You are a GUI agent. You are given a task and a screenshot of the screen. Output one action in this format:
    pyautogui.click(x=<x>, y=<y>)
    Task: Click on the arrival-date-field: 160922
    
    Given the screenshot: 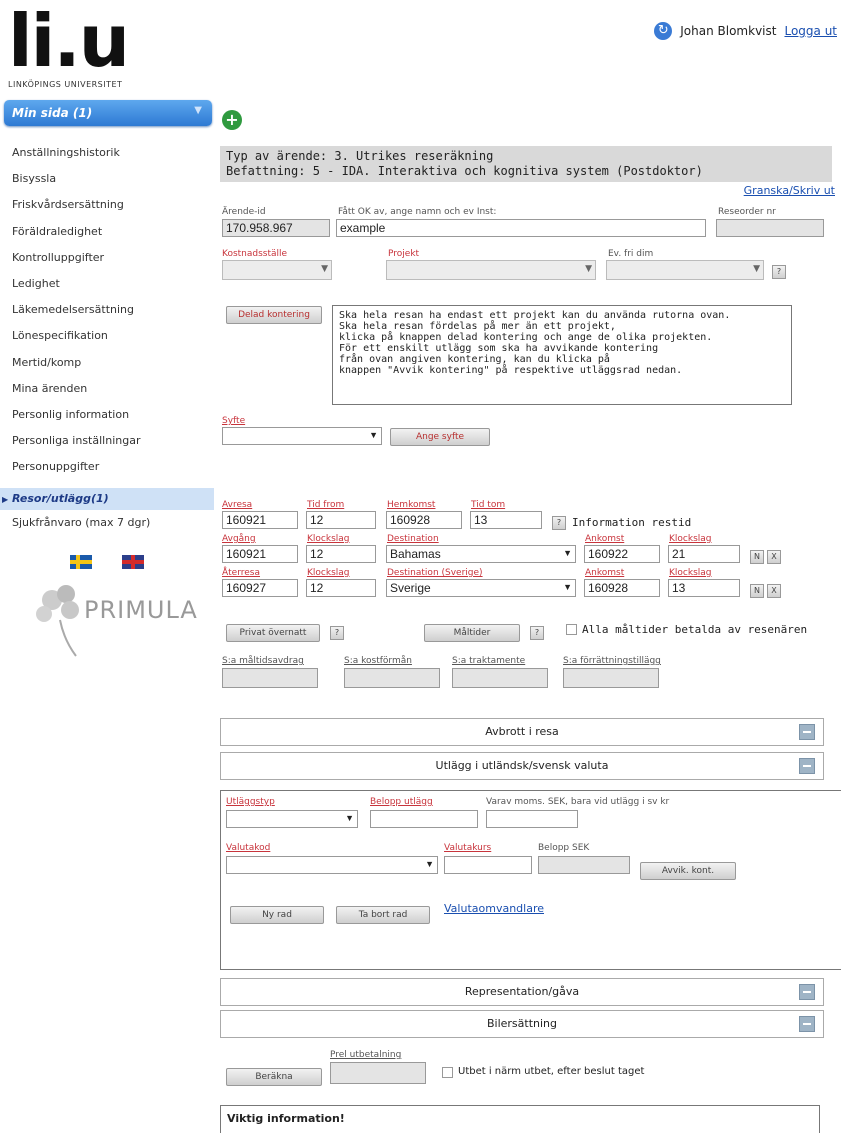 What is the action you would take?
    pyautogui.click(x=622, y=554)
    